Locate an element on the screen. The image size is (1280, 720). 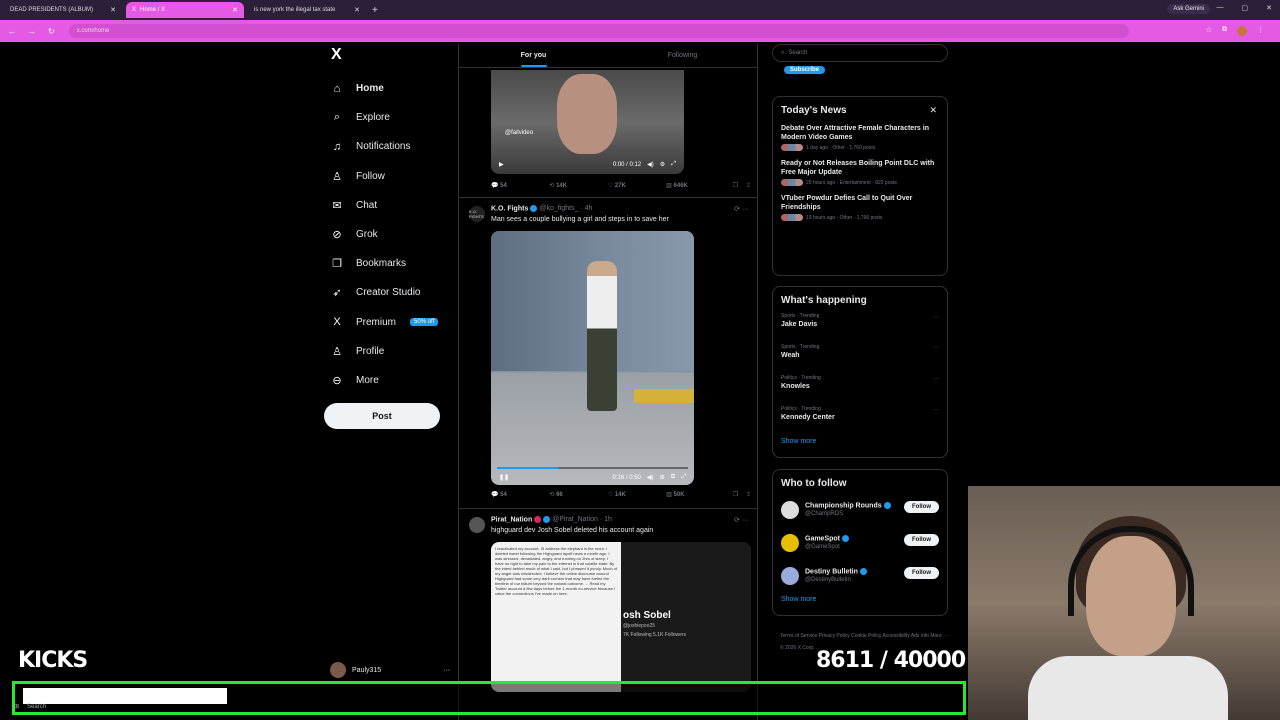
nav-item-profile: ♙ Profile is located at coordinates (389, 351).